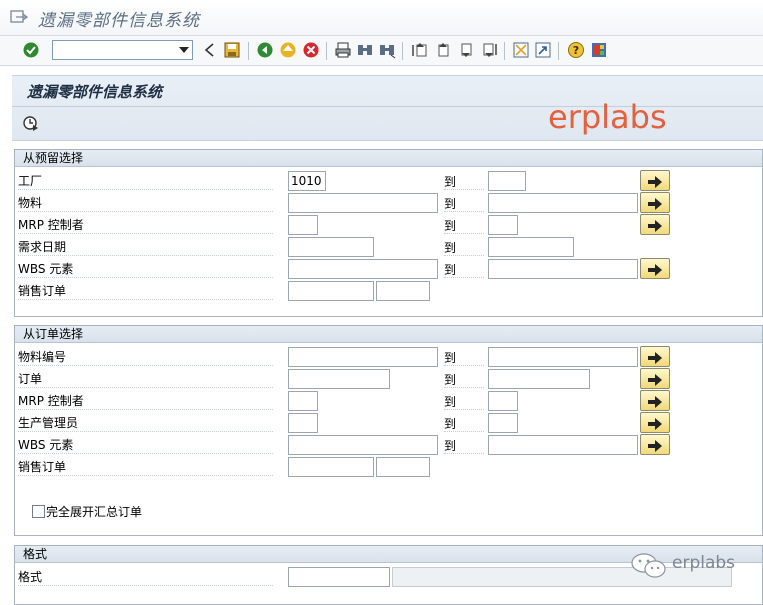  I want to click on wbs-element-order-from-input, so click(363, 445).